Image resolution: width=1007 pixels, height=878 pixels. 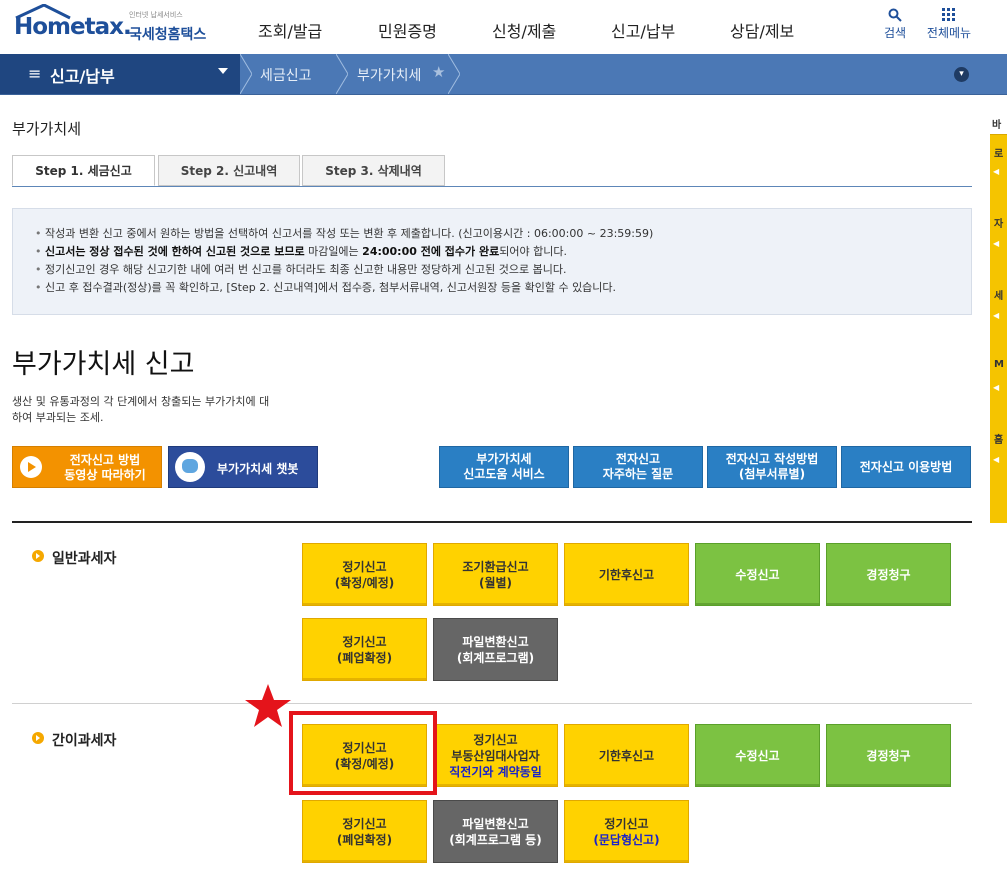 I want to click on logo-tagline: 인터넷 납세서비스, so click(x=156, y=15).